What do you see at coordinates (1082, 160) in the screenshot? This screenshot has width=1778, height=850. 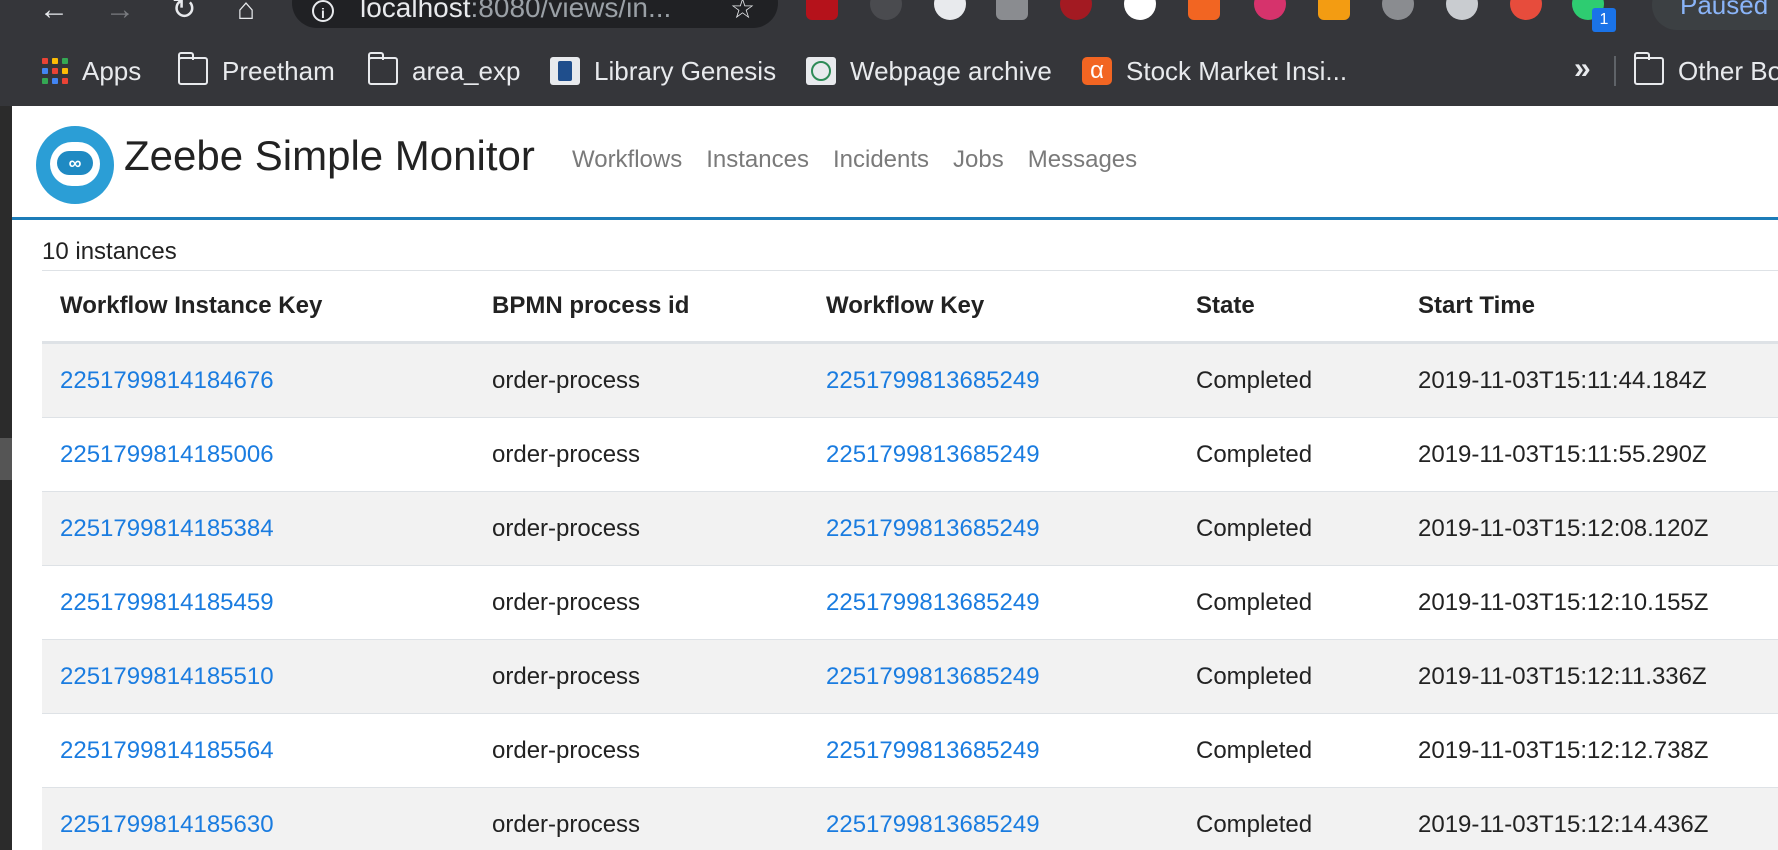 I see `nav-messages: Messages` at bounding box center [1082, 160].